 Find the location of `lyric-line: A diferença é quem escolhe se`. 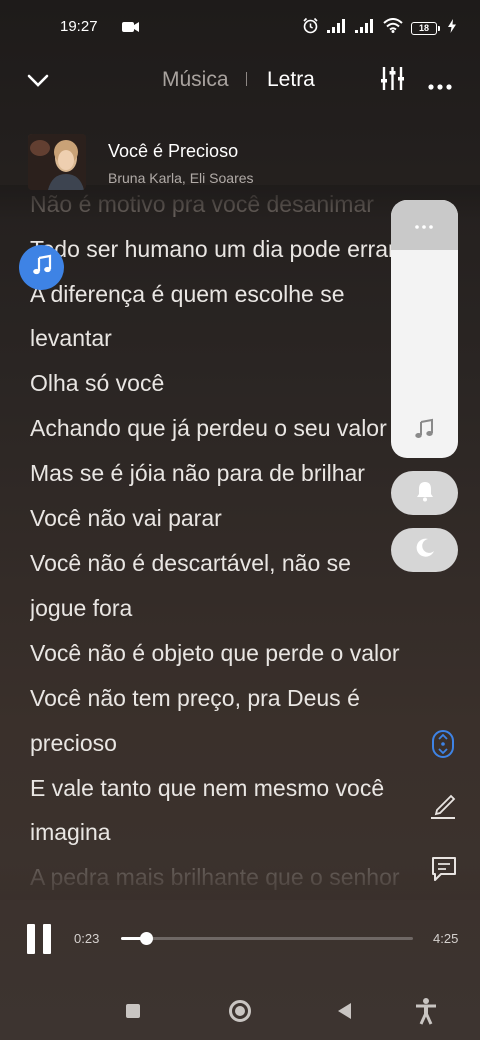

lyric-line: A diferença é quem escolhe se is located at coordinates (187, 294).